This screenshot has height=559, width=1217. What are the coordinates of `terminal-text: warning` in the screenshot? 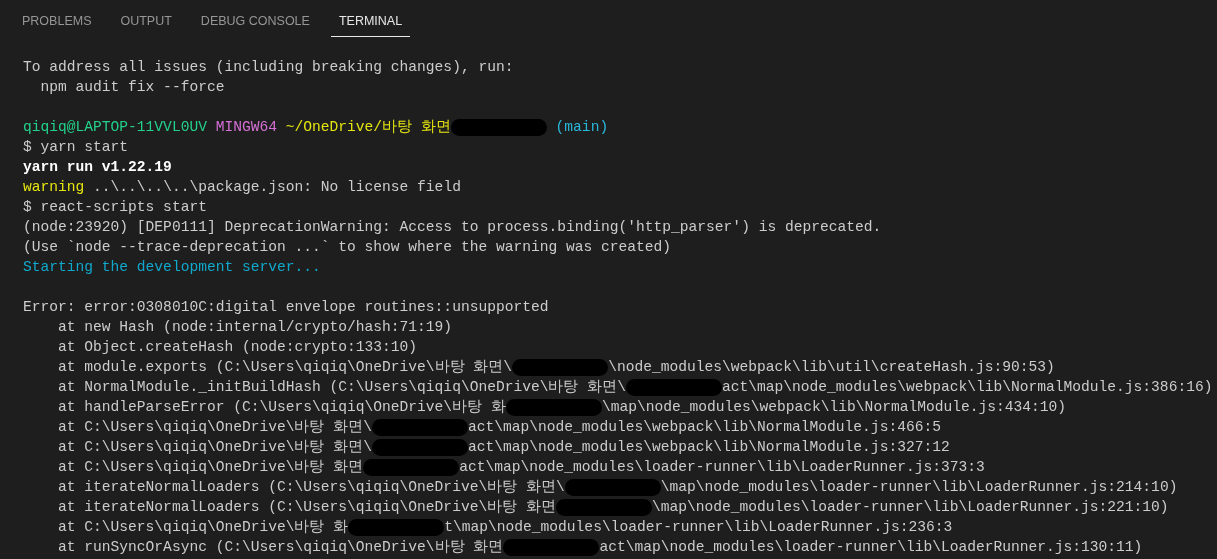 It's located at (54, 187).